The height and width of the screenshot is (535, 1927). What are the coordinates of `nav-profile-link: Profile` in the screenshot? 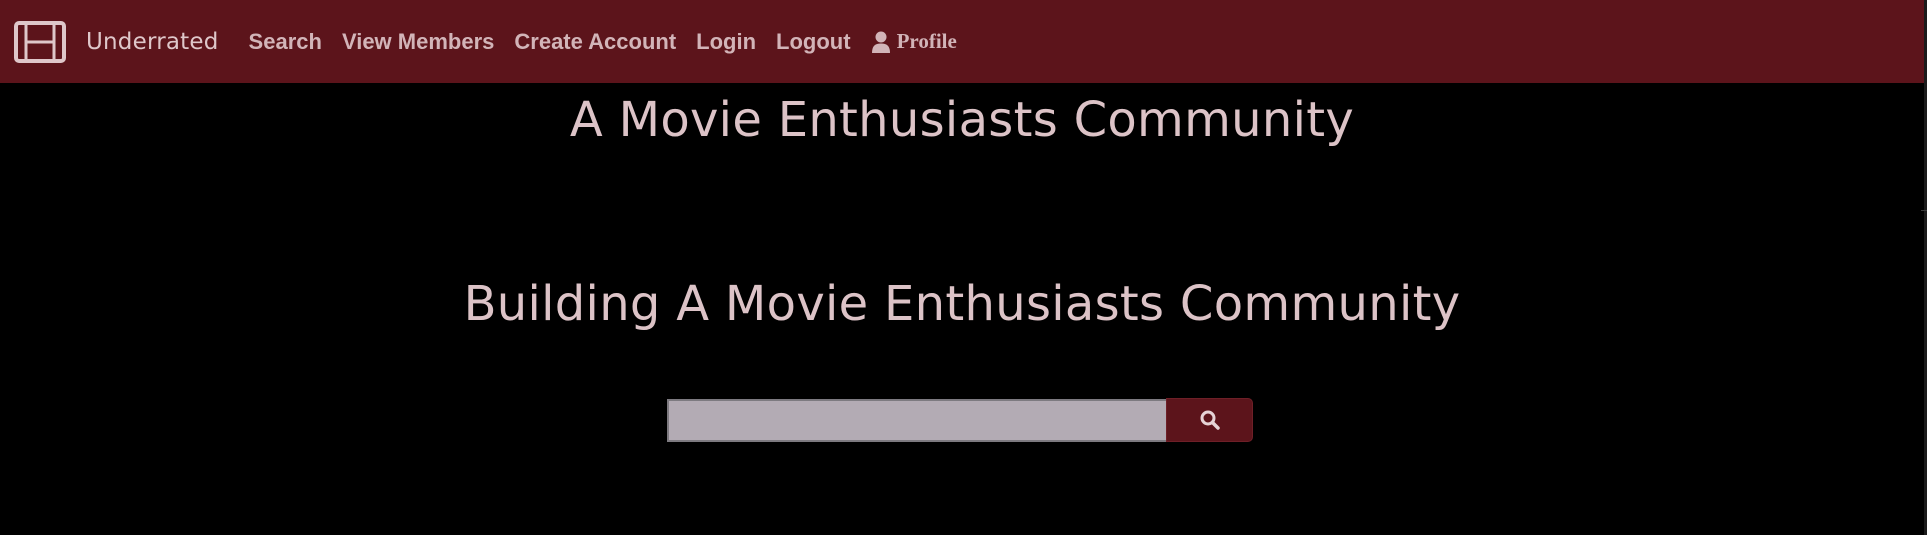 It's located at (914, 41).